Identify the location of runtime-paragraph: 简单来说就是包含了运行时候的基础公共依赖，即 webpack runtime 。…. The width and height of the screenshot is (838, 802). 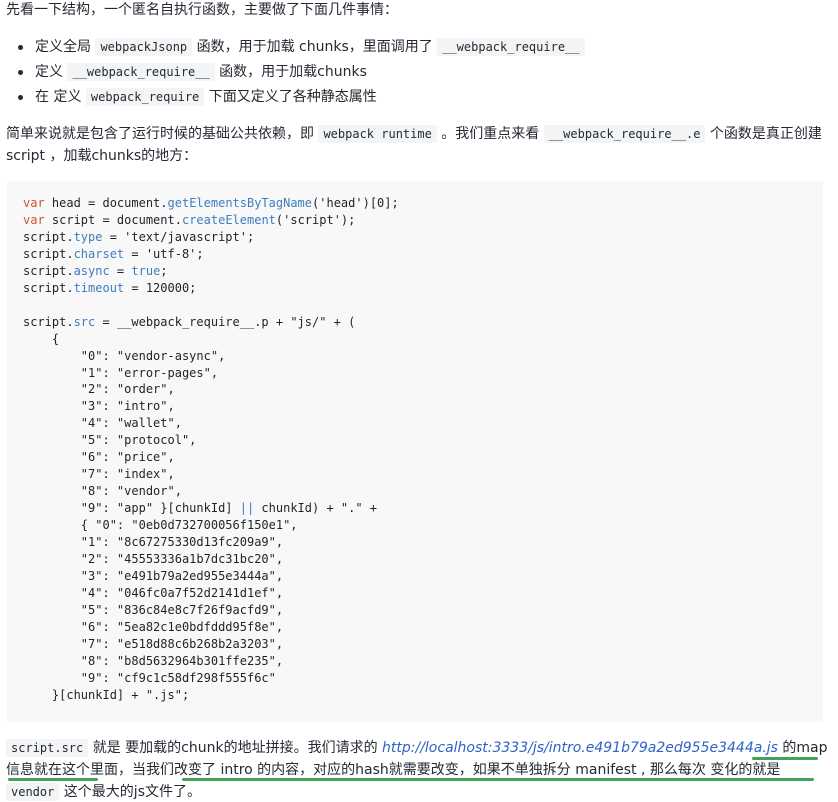
(419, 145).